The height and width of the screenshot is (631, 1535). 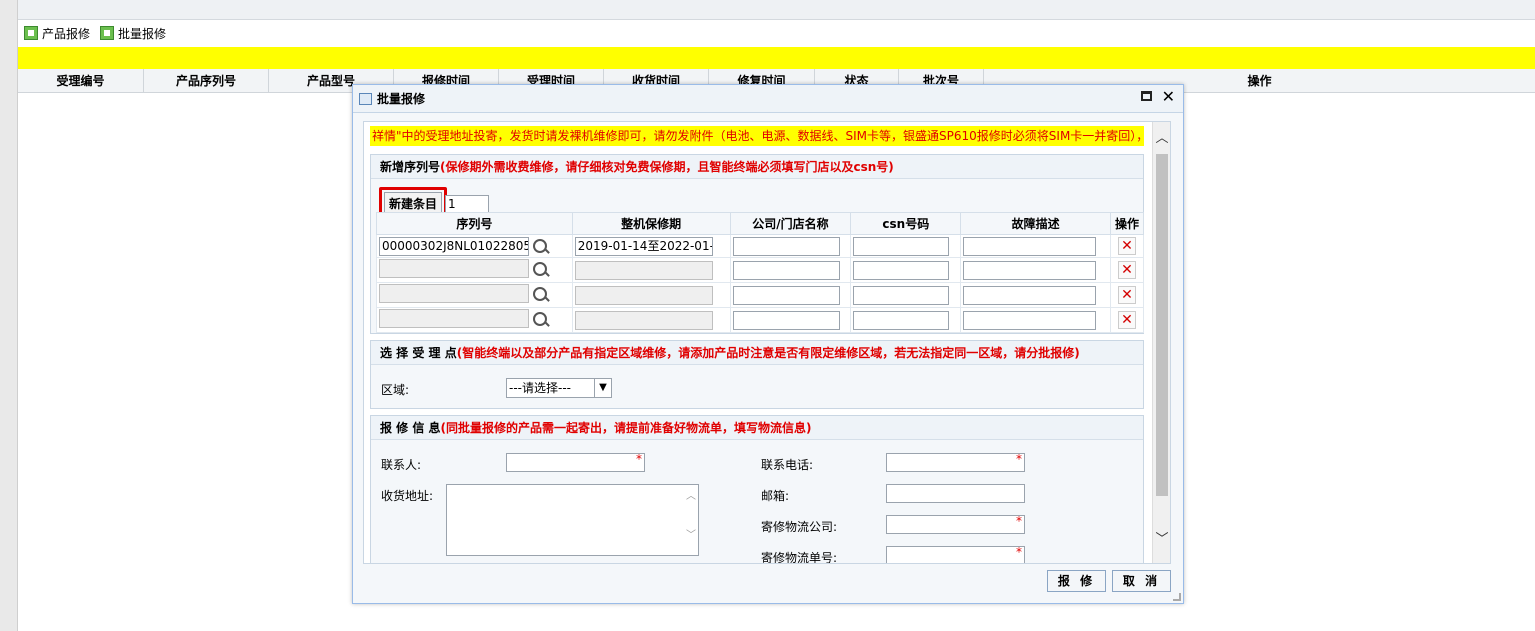 I want to click on table-icon, so click(x=365, y=98).